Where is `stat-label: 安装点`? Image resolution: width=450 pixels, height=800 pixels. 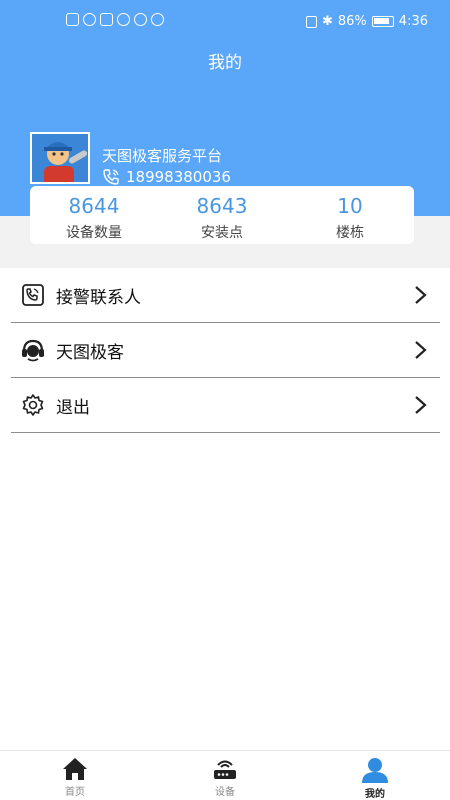
stat-label: 安装点 is located at coordinates (222, 233).